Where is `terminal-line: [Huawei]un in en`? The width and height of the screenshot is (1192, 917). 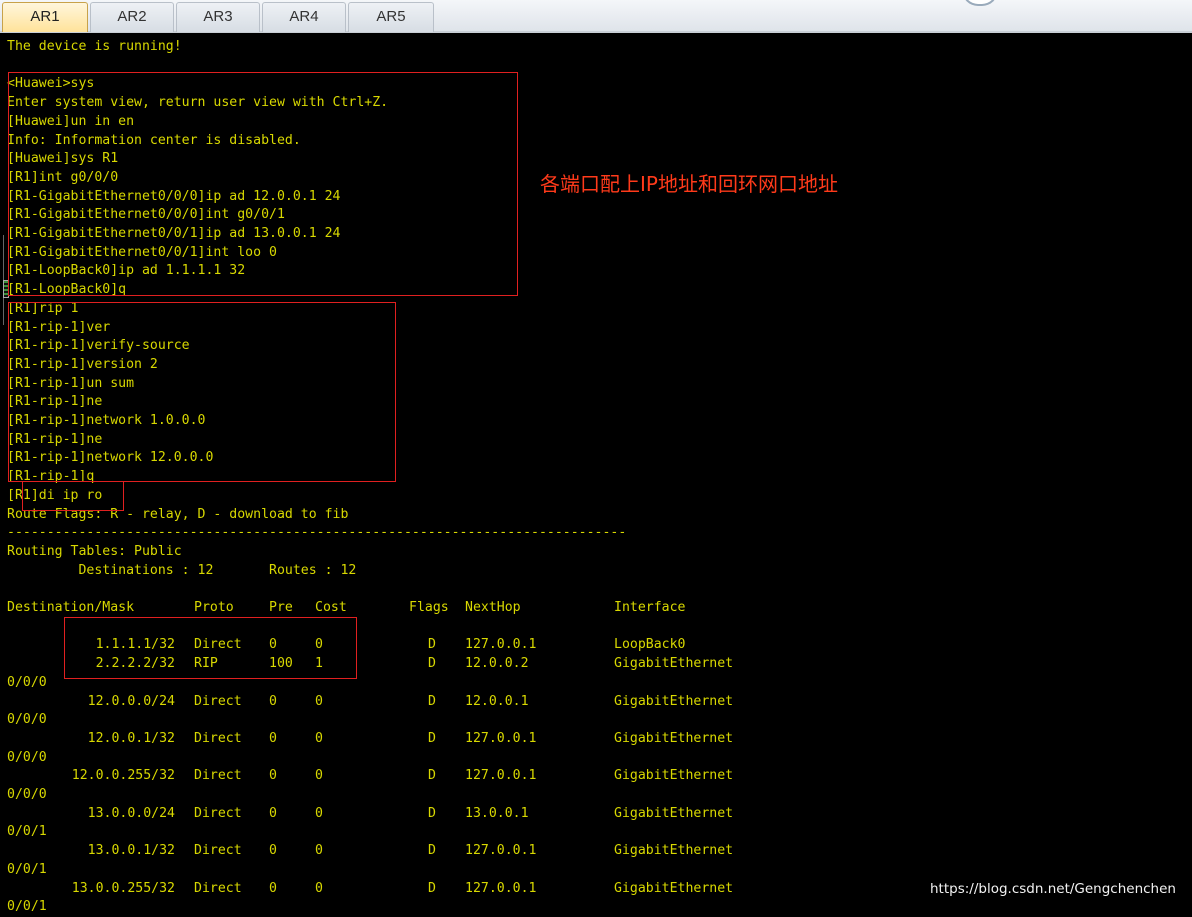
terminal-line: [Huawei]un in en is located at coordinates (71, 121).